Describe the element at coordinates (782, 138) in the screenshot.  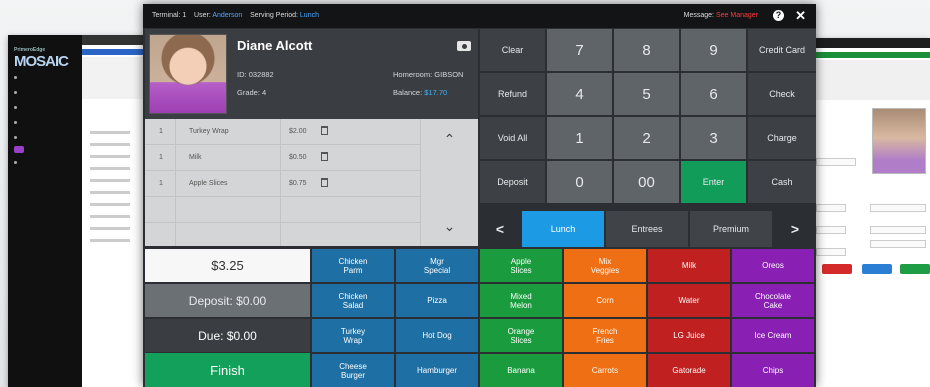
I see `charge-button: Charge` at that location.